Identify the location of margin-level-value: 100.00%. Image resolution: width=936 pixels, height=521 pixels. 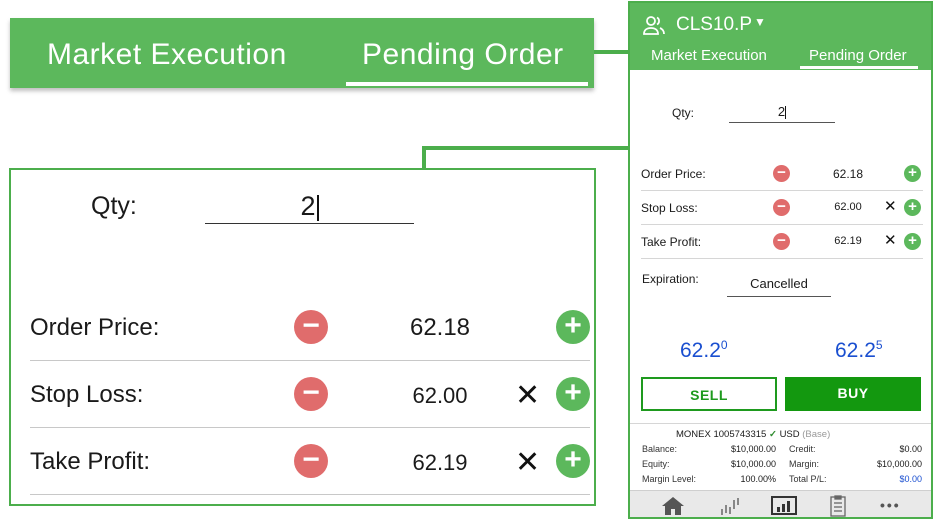
(758, 479).